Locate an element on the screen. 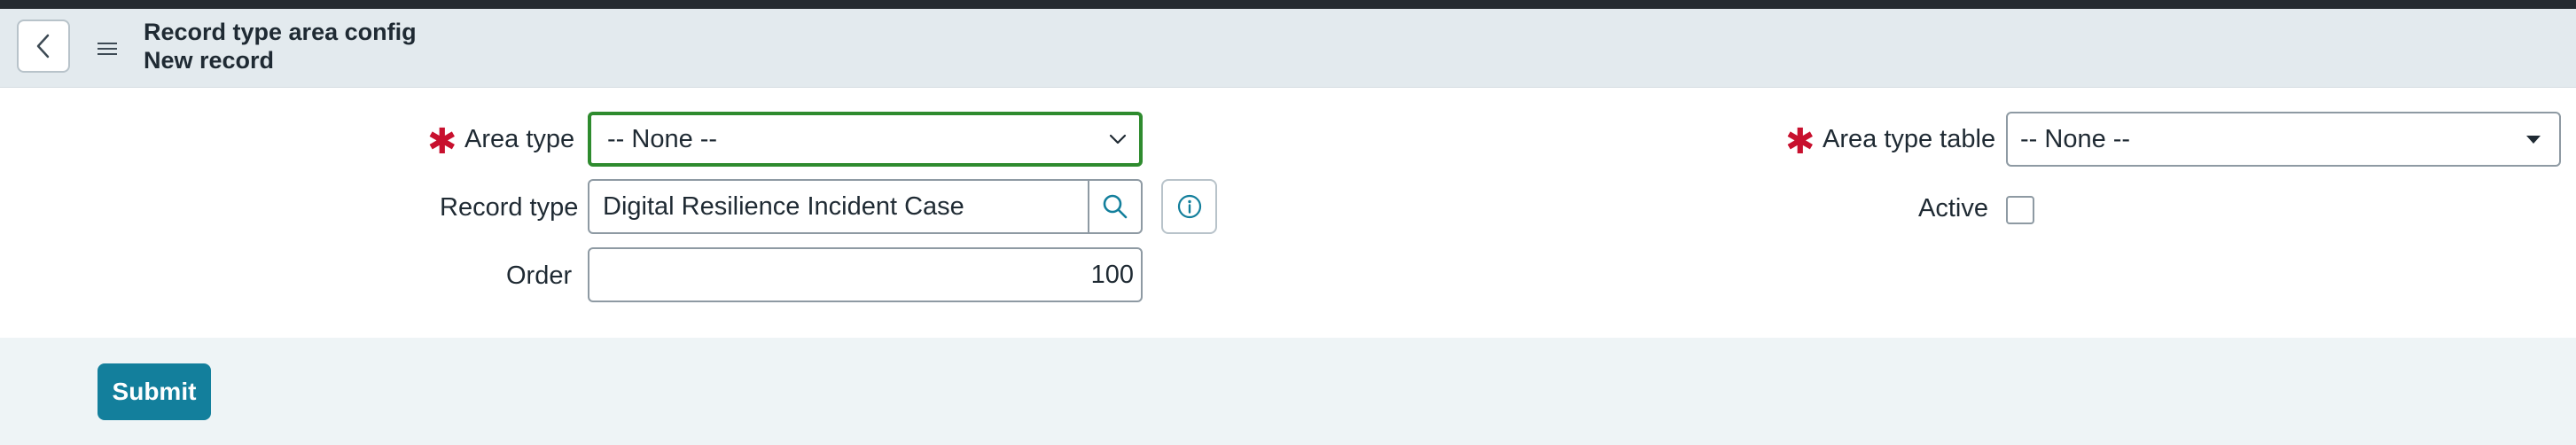  record-type-input: Digital Resilience Incident Case is located at coordinates (838, 206).